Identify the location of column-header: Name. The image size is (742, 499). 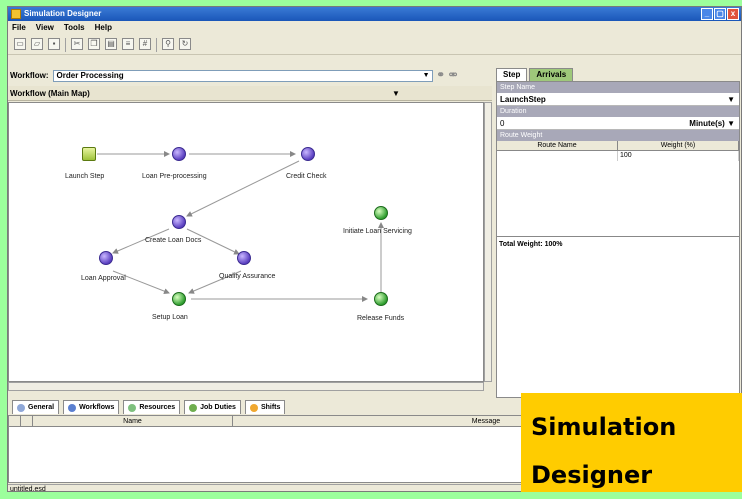
(133, 421).